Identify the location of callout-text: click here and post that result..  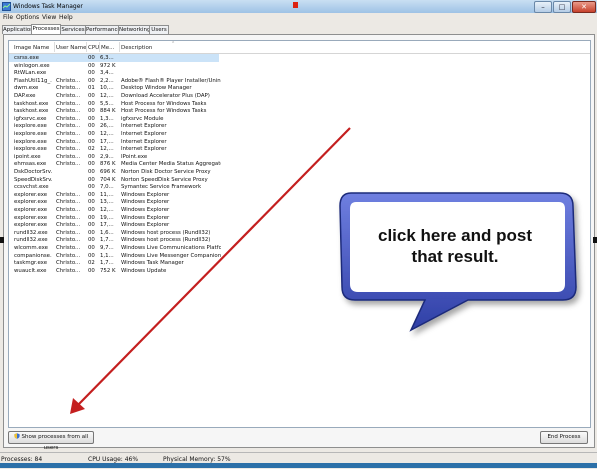
(455, 246).